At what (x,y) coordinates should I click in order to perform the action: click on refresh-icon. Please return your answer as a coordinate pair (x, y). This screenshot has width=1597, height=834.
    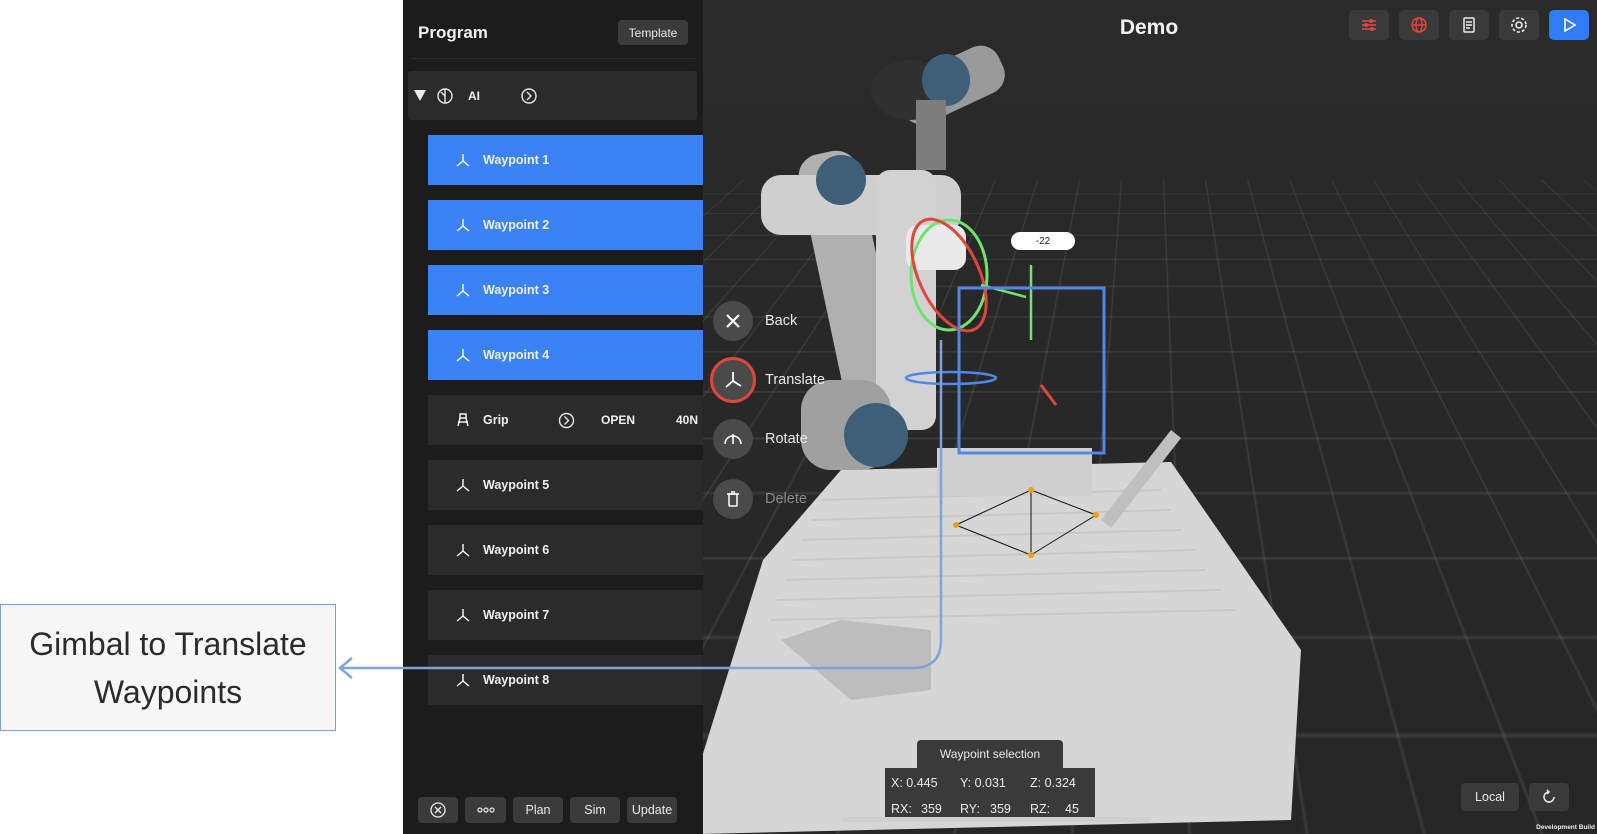
    Looking at the image, I should click on (1549, 797).